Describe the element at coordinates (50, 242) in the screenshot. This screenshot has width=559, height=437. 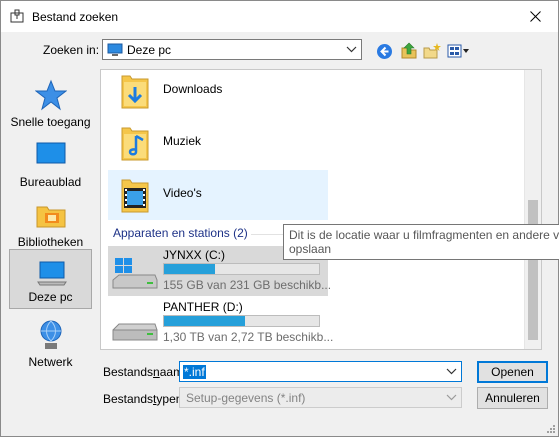
I see `place-label: Bibliotheken` at that location.